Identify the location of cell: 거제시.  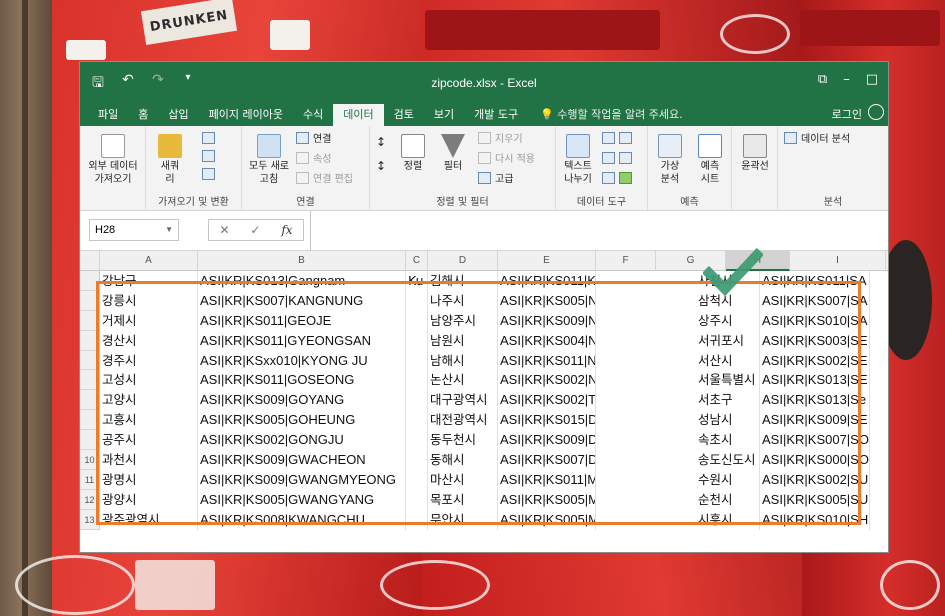
(149, 320).